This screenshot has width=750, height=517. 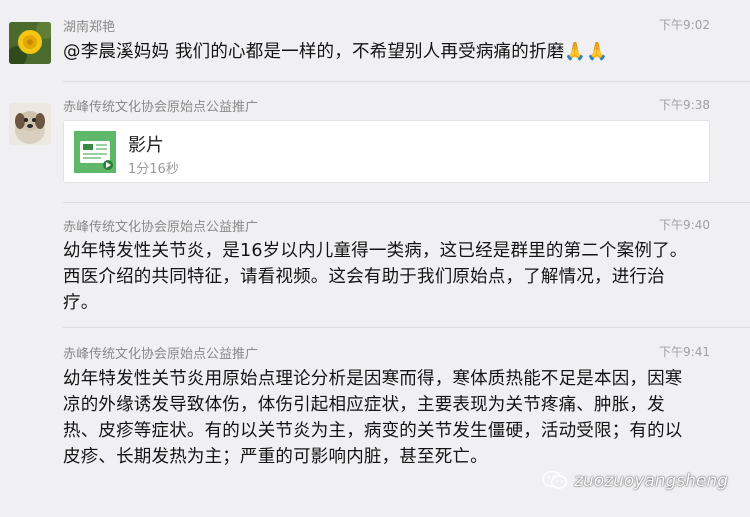 I want to click on timestamp: 下午9:38, so click(x=684, y=105).